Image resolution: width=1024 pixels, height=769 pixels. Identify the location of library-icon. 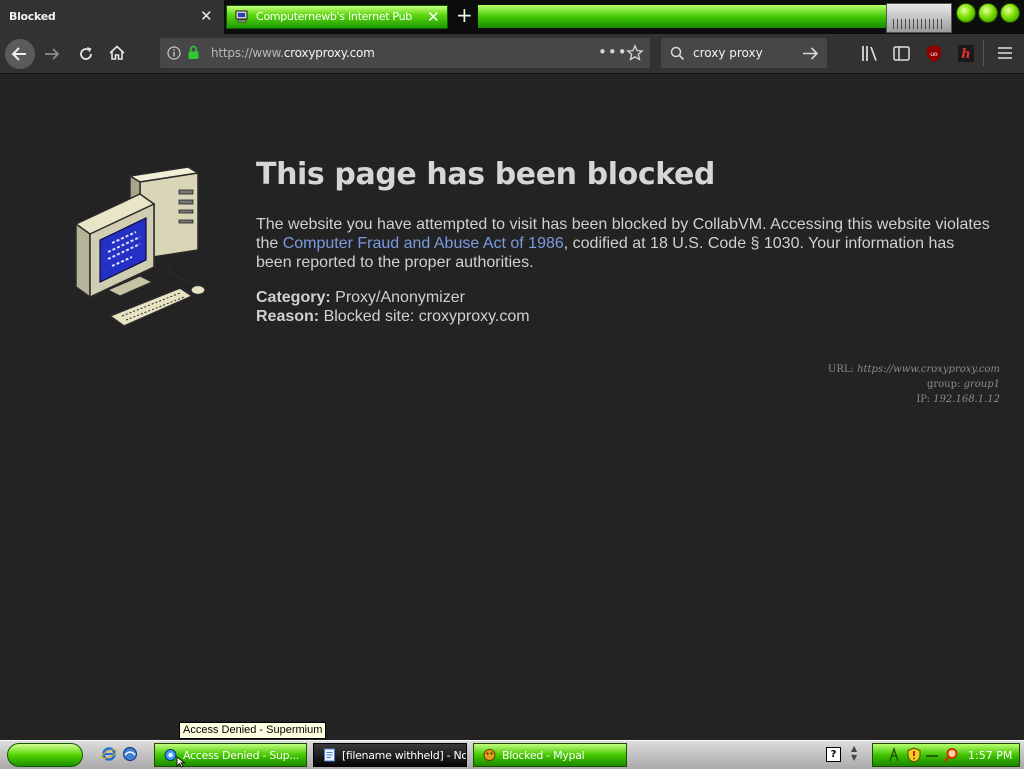
(870, 53).